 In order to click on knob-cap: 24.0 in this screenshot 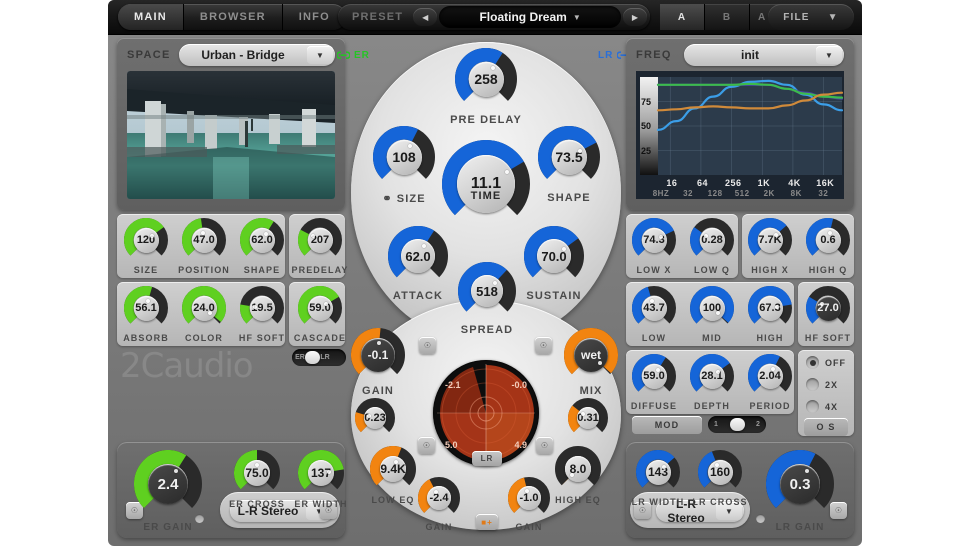, I will do `click(204, 308)`.